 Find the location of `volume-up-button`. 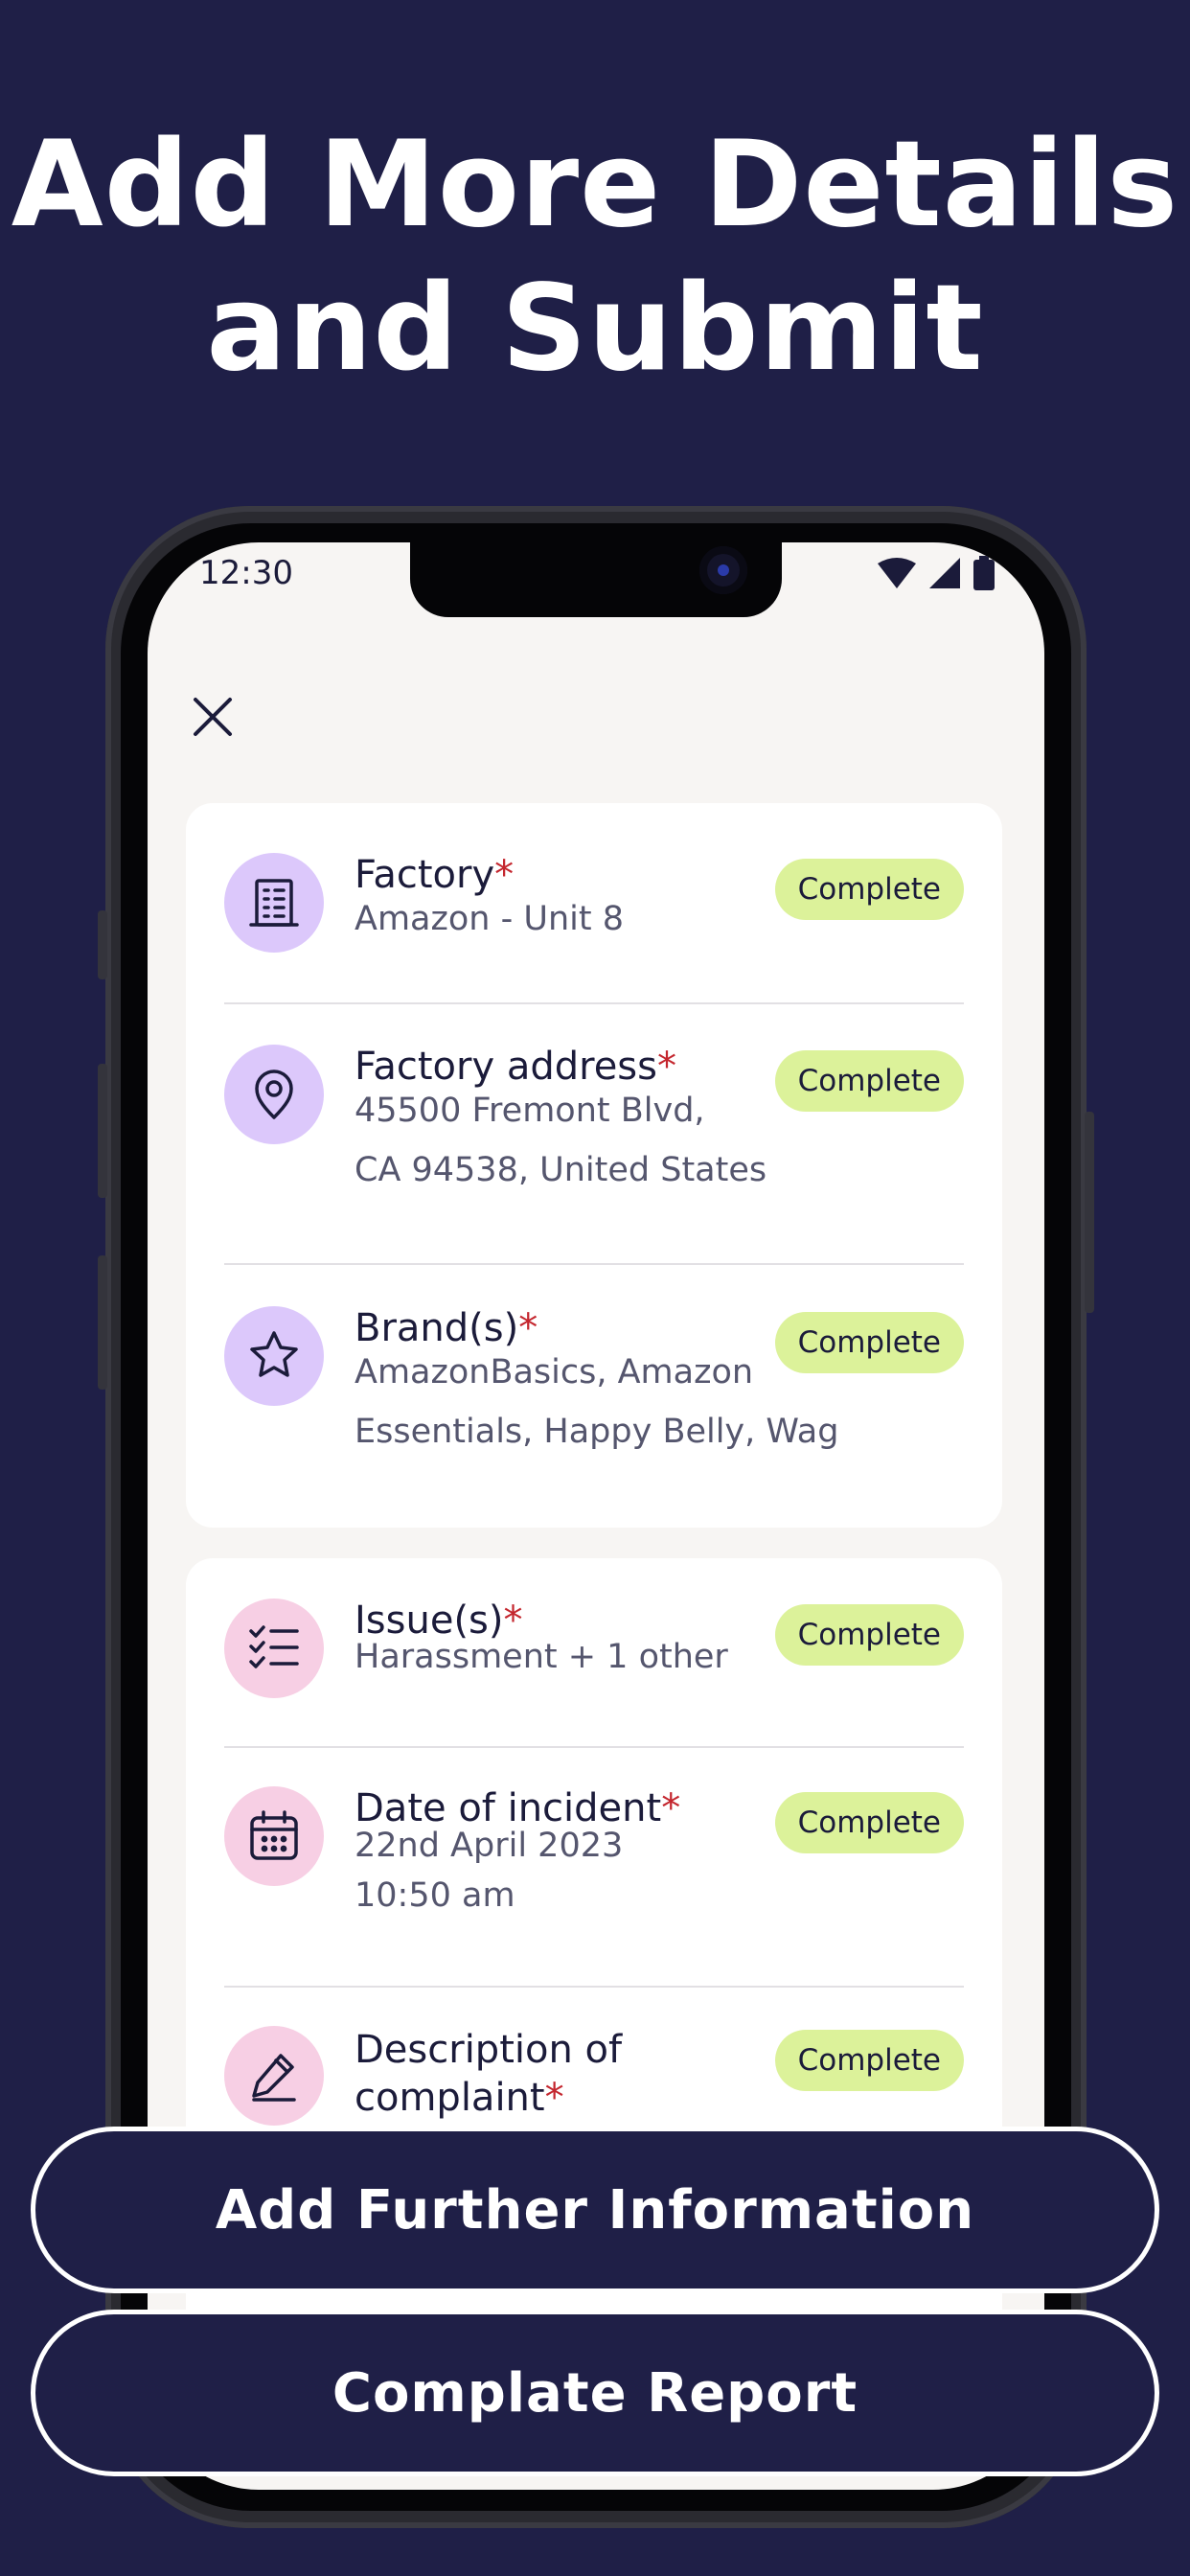

volume-up-button is located at coordinates (103, 945).